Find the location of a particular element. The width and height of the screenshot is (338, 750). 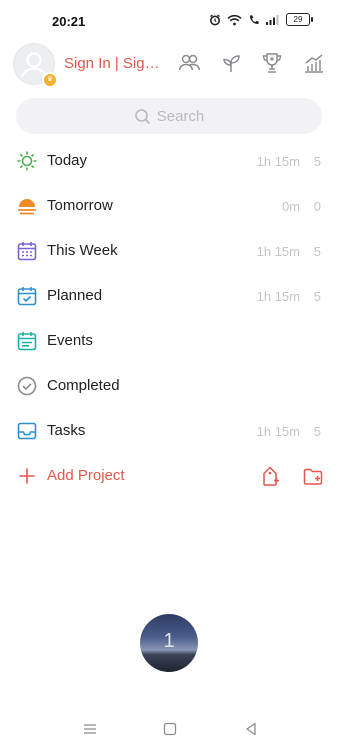

list-duration-planned: 1h 15m is located at coordinates (278, 296).